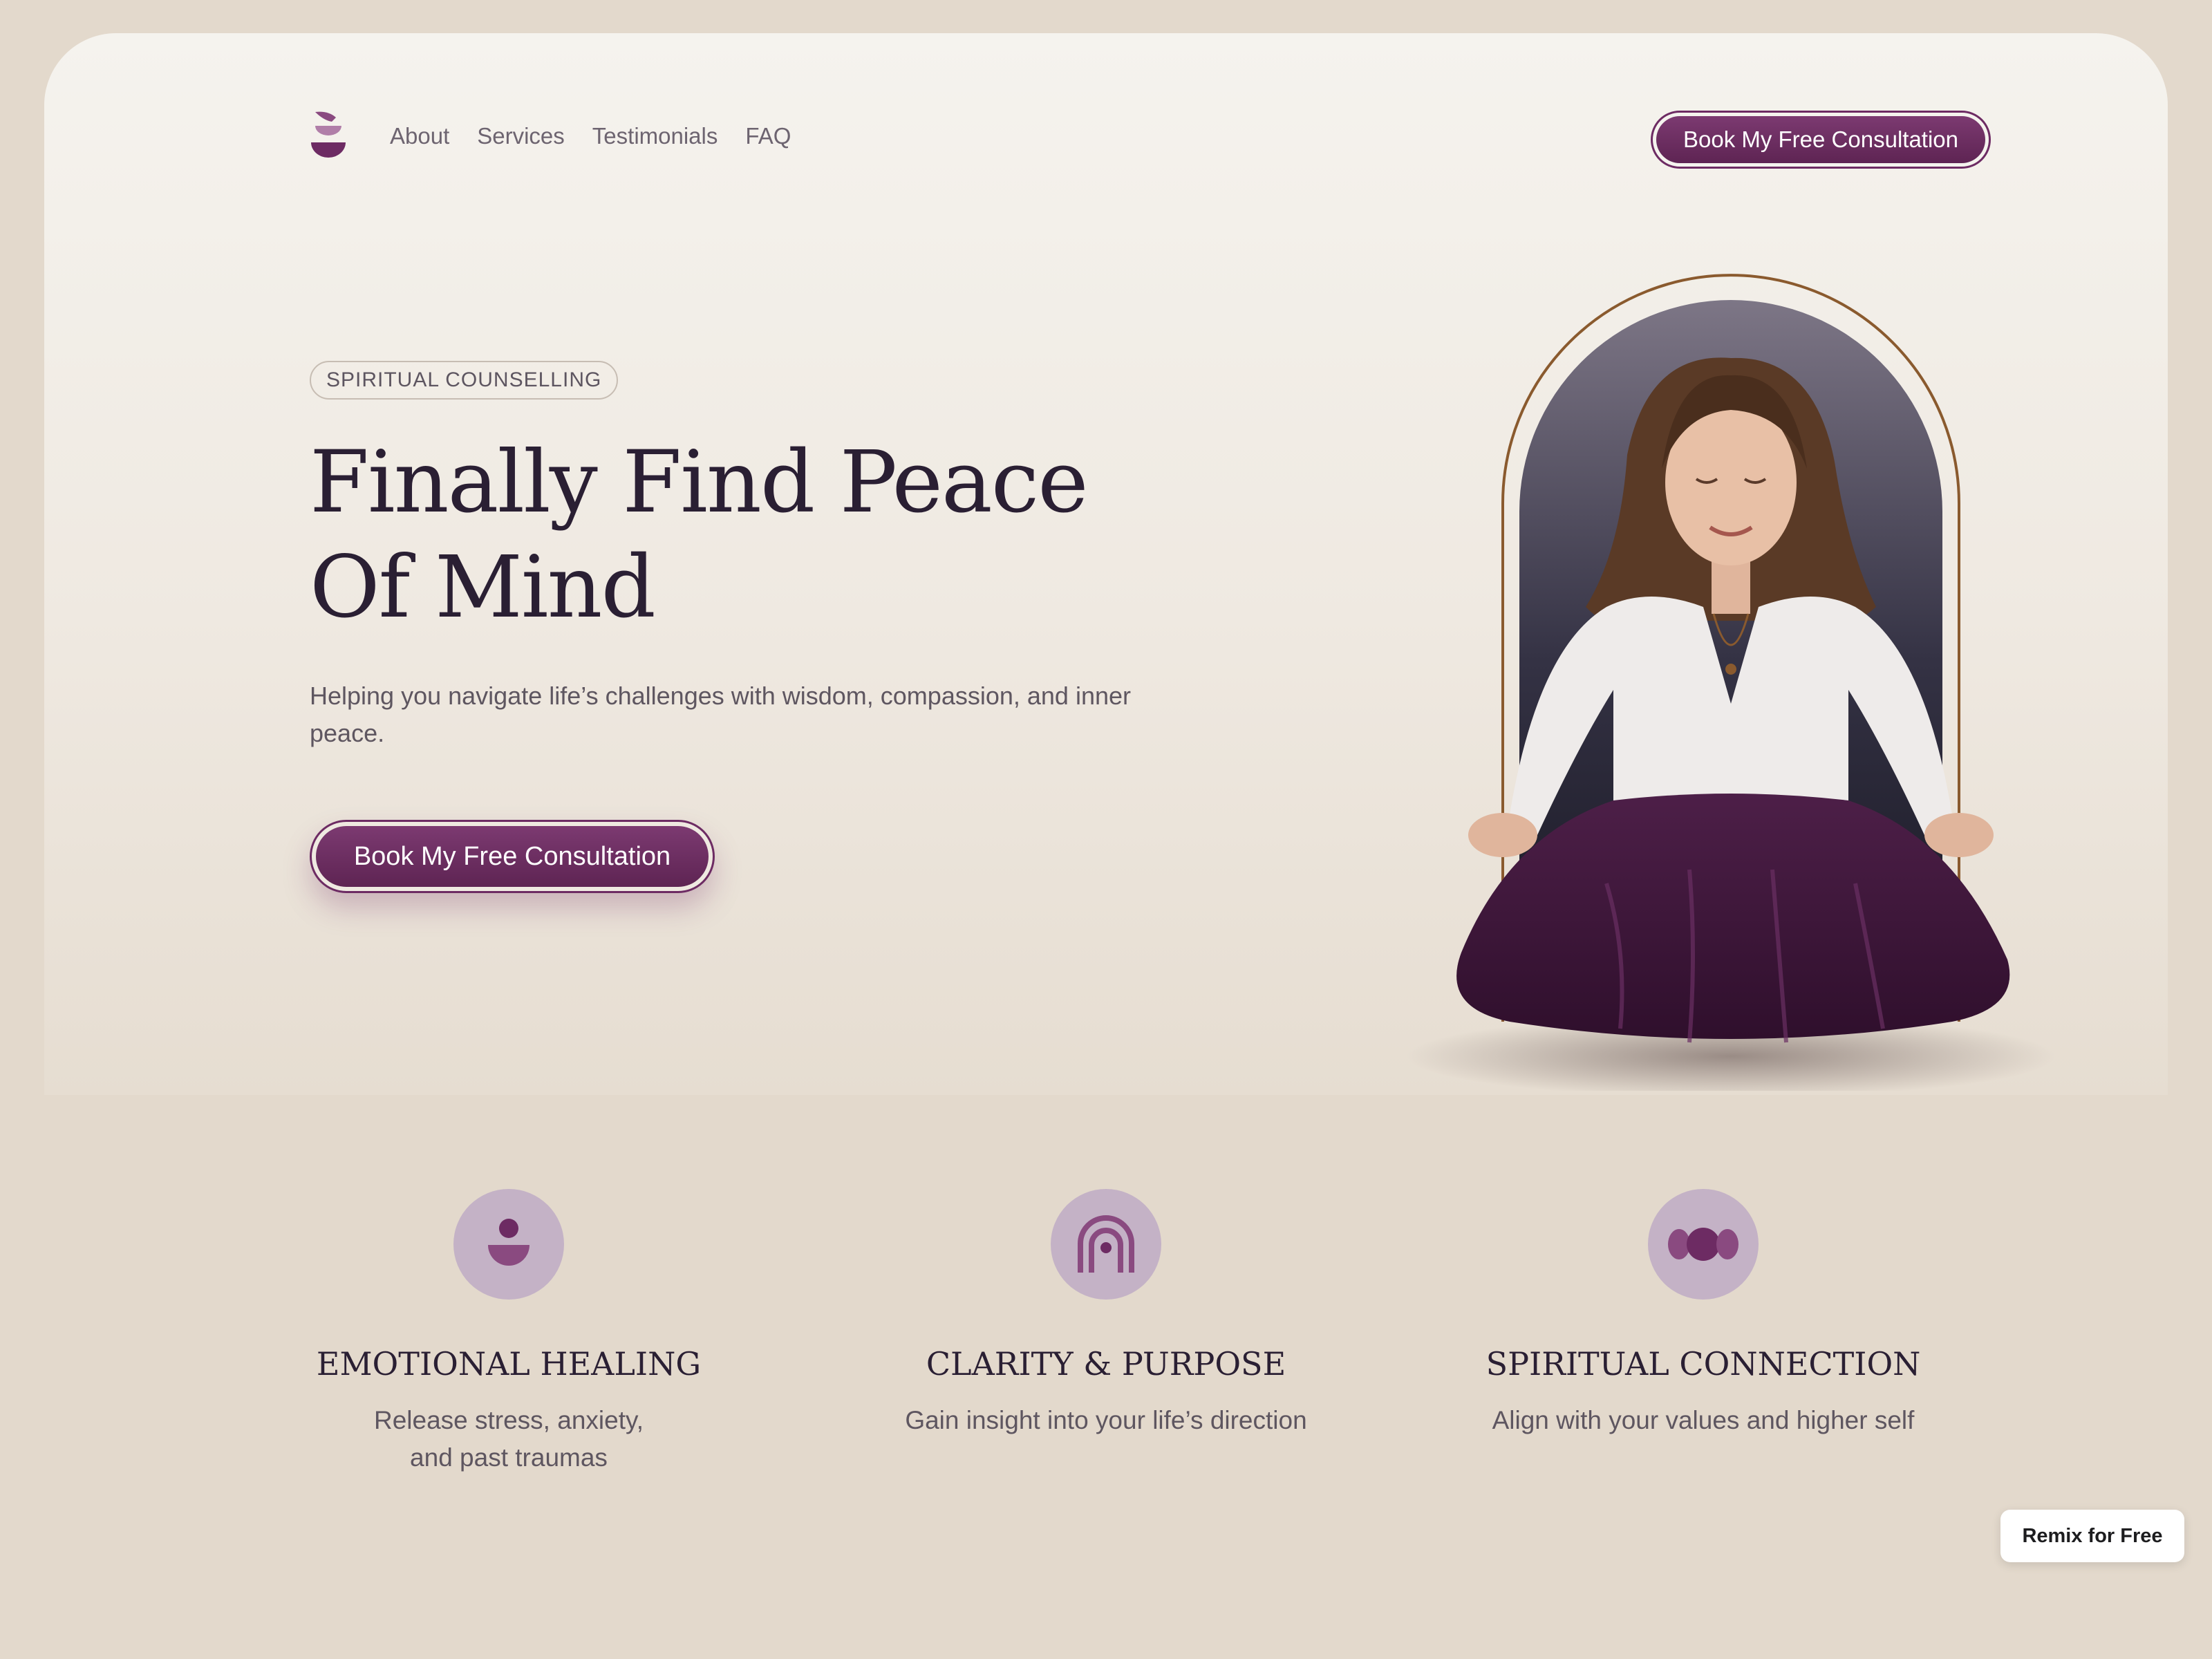 This screenshot has height=1659, width=2212. Describe the element at coordinates (508, 1420) in the screenshot. I see `feature-description-line1: Release stress, anxiety,` at that location.